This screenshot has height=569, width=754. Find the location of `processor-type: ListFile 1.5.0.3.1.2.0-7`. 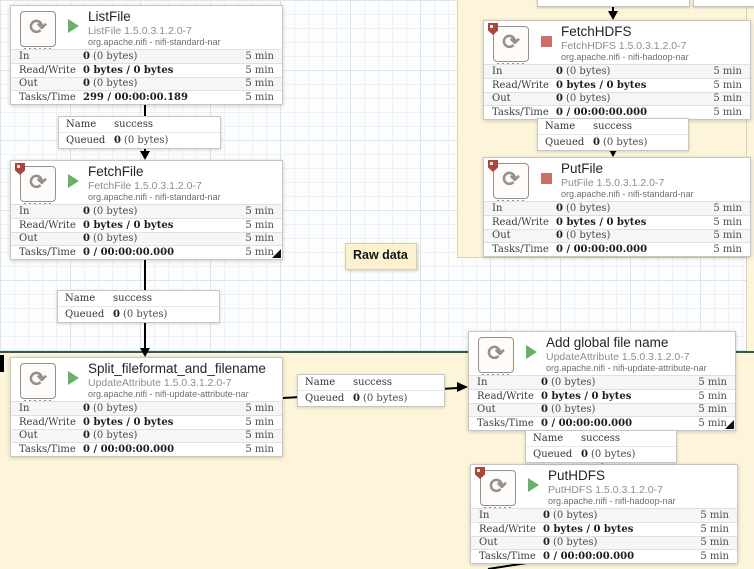

processor-type: ListFile 1.5.0.3.1.2.0-7 is located at coordinates (140, 31).